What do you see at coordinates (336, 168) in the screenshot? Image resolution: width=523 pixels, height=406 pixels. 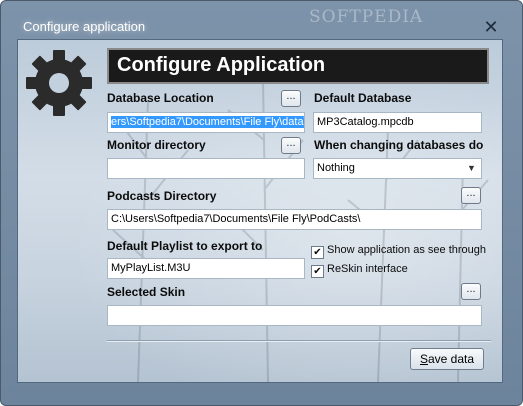 I see `when-changing-value: Nothing` at bounding box center [336, 168].